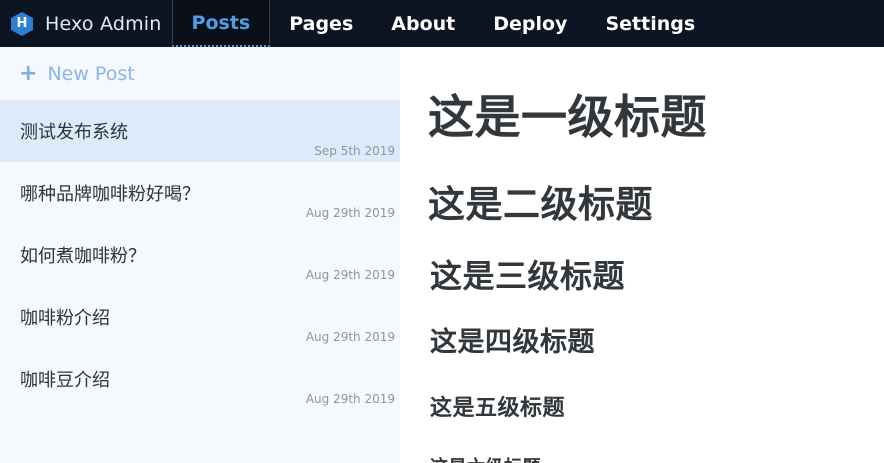 Image resolution: width=884 pixels, height=463 pixels. I want to click on post-list-item: 哪种品牌咖啡粉好喝？ Aug 29th 2019, so click(200, 193).